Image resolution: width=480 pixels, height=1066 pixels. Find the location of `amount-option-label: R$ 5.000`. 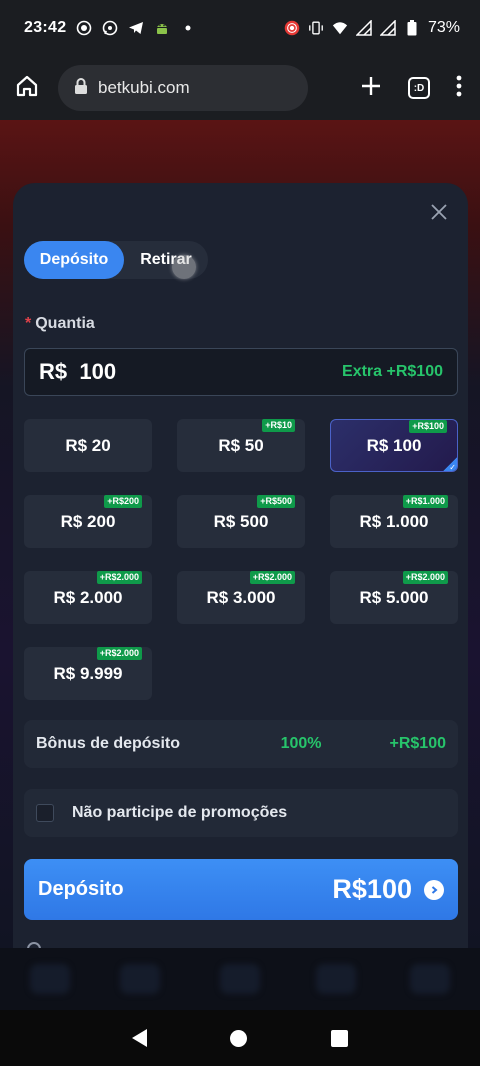

amount-option-label: R$ 5.000 is located at coordinates (394, 597).